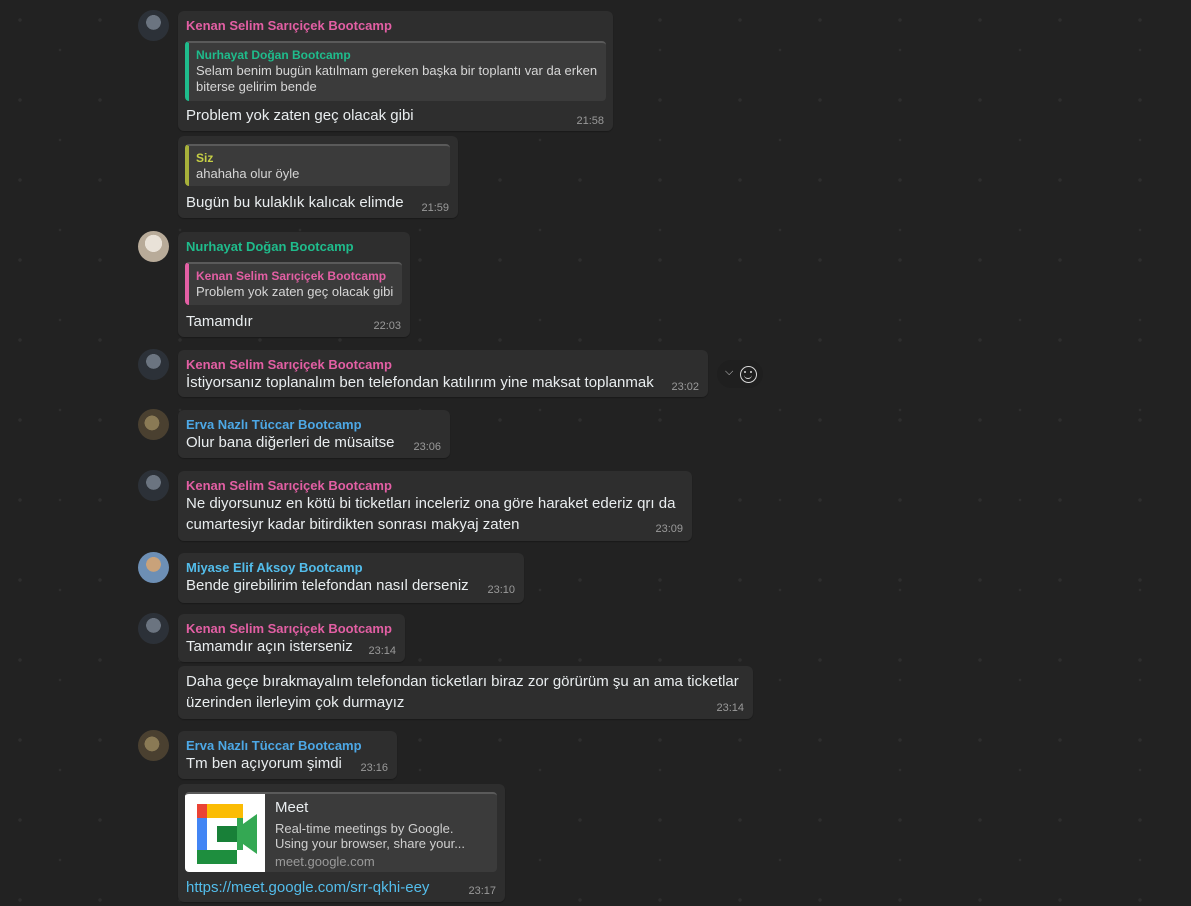  Describe the element at coordinates (300, 115) in the screenshot. I see `message-text: Problem yok zaten geç olacak gibi` at that location.